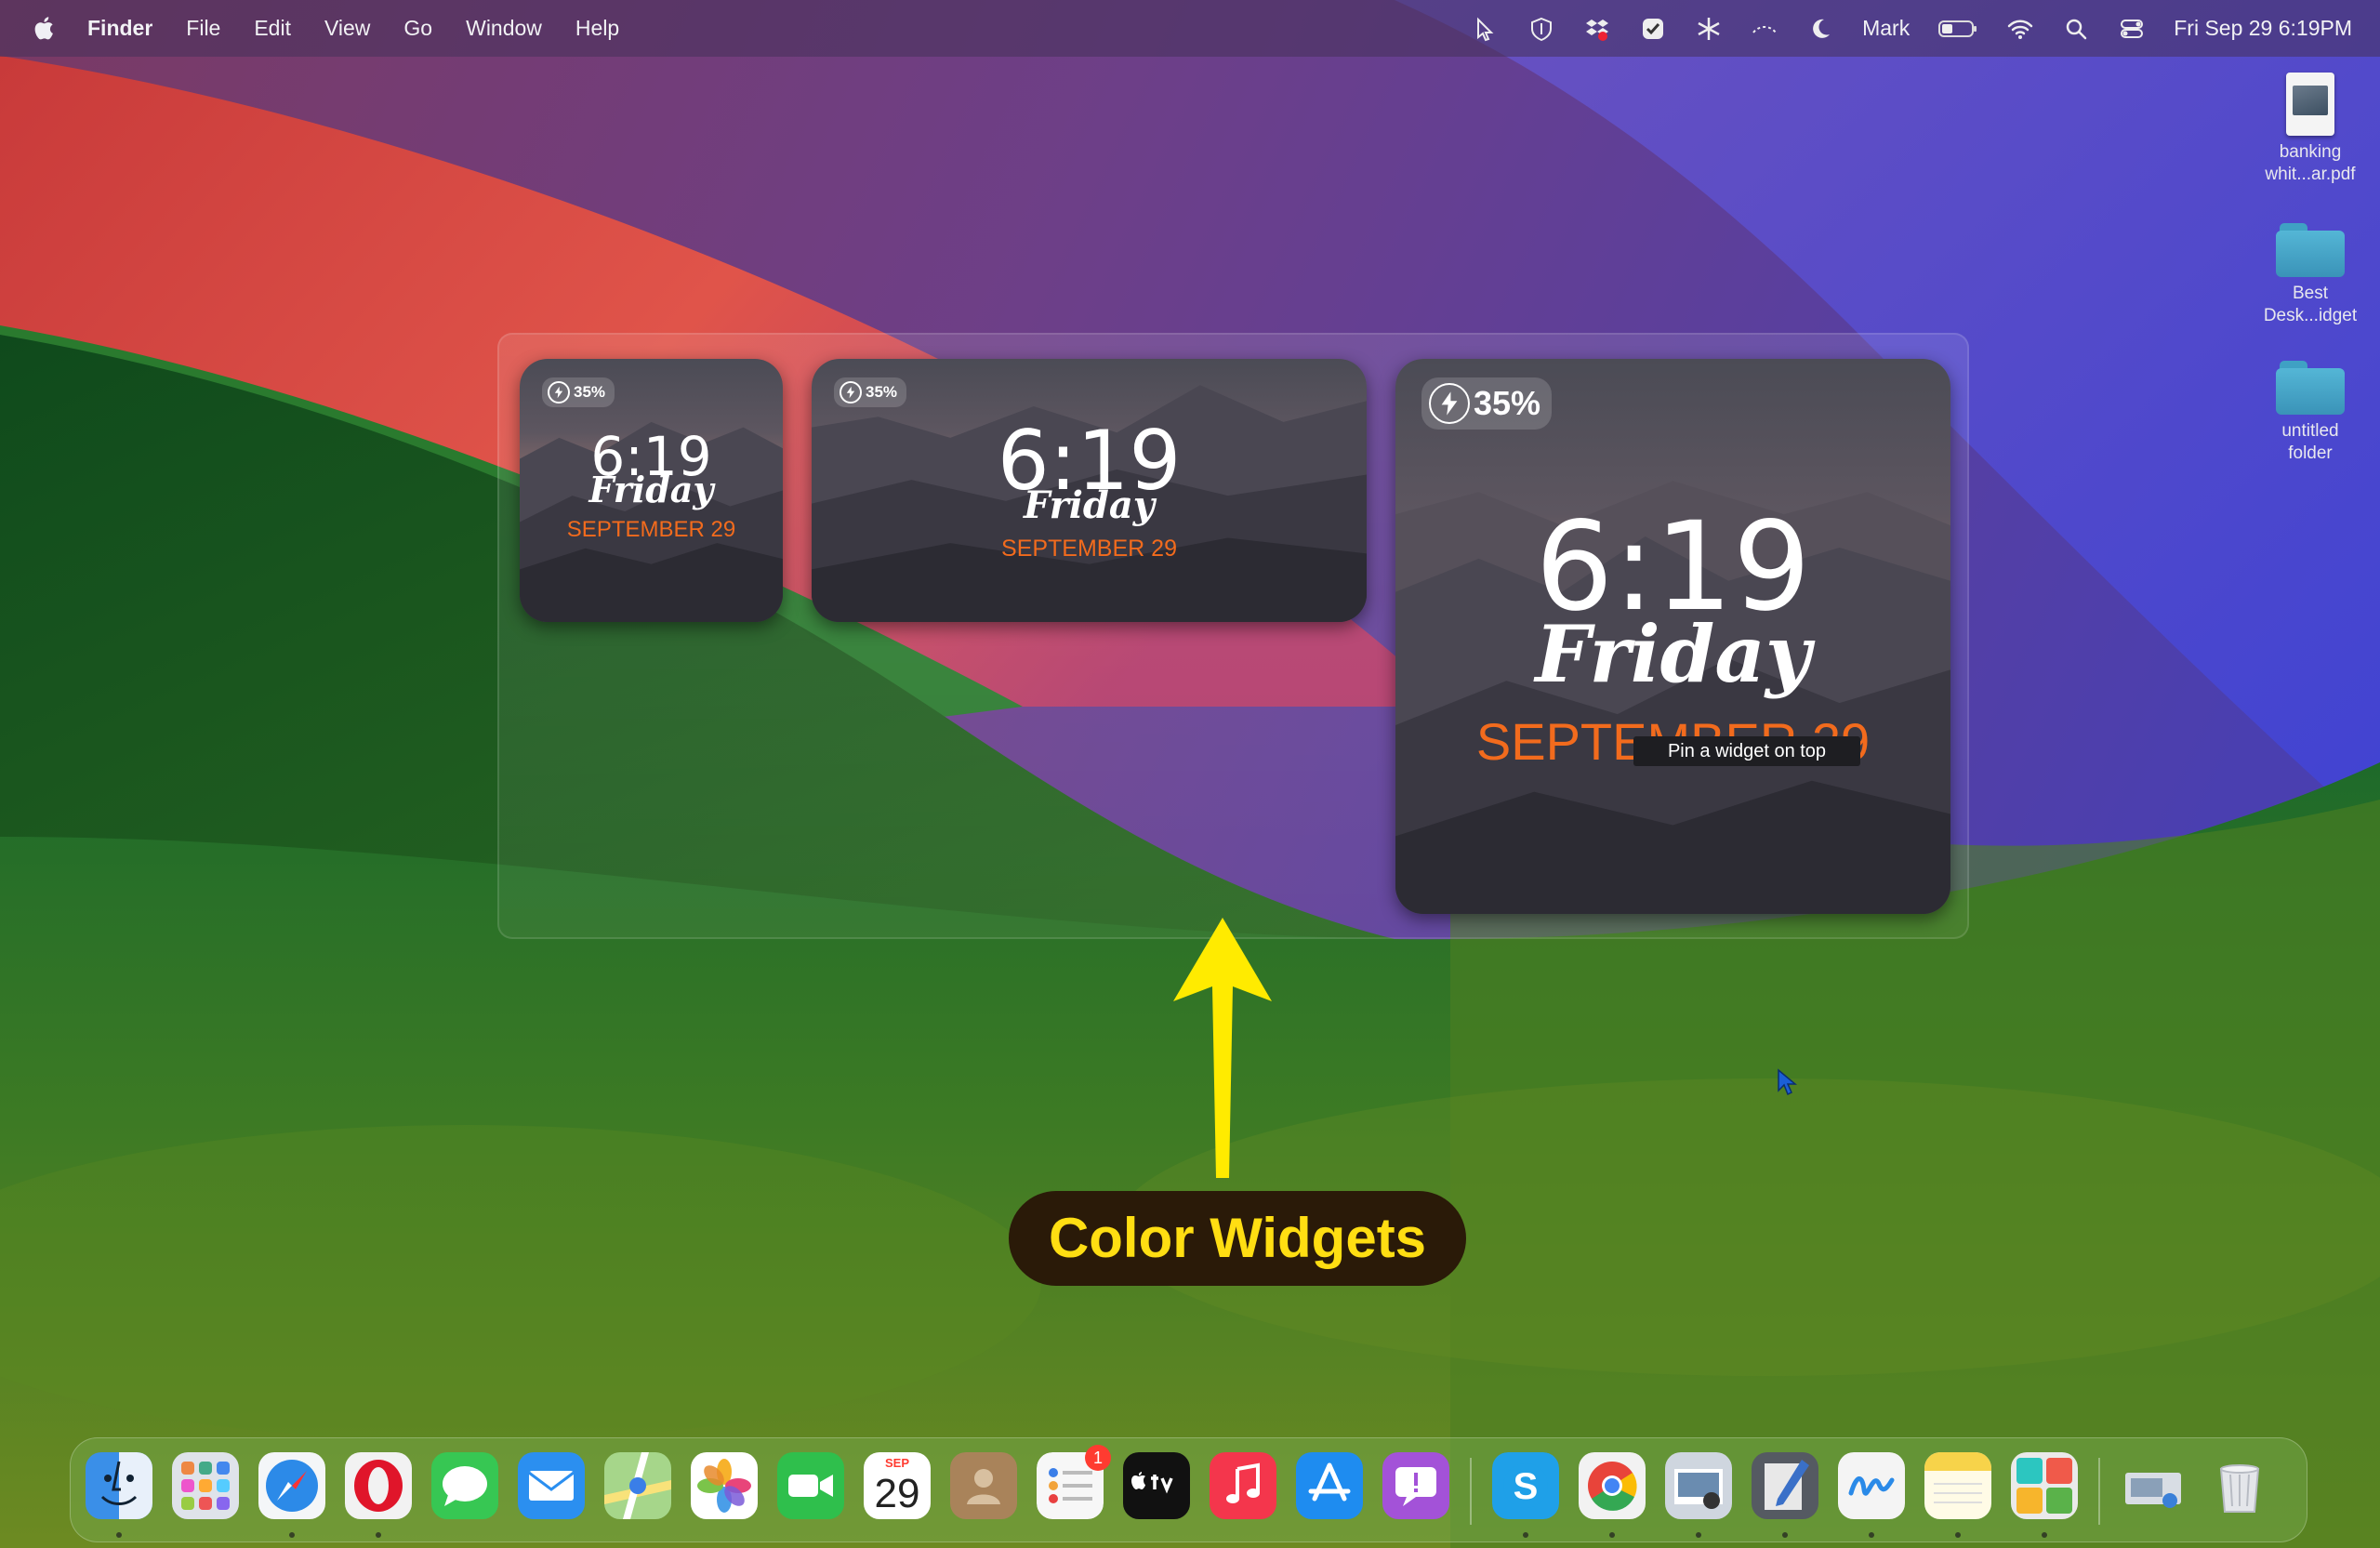 The width and height of the screenshot is (2380, 1548). Describe the element at coordinates (1709, 29) in the screenshot. I see `snowflake-icon` at that location.